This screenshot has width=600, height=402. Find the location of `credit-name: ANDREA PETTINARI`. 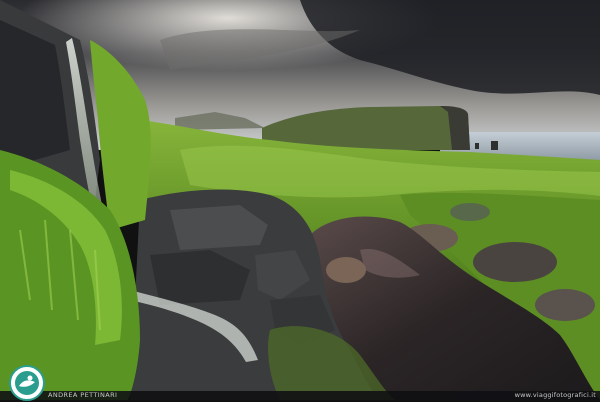

credit-name: ANDREA PETTINARI is located at coordinates (82, 395).